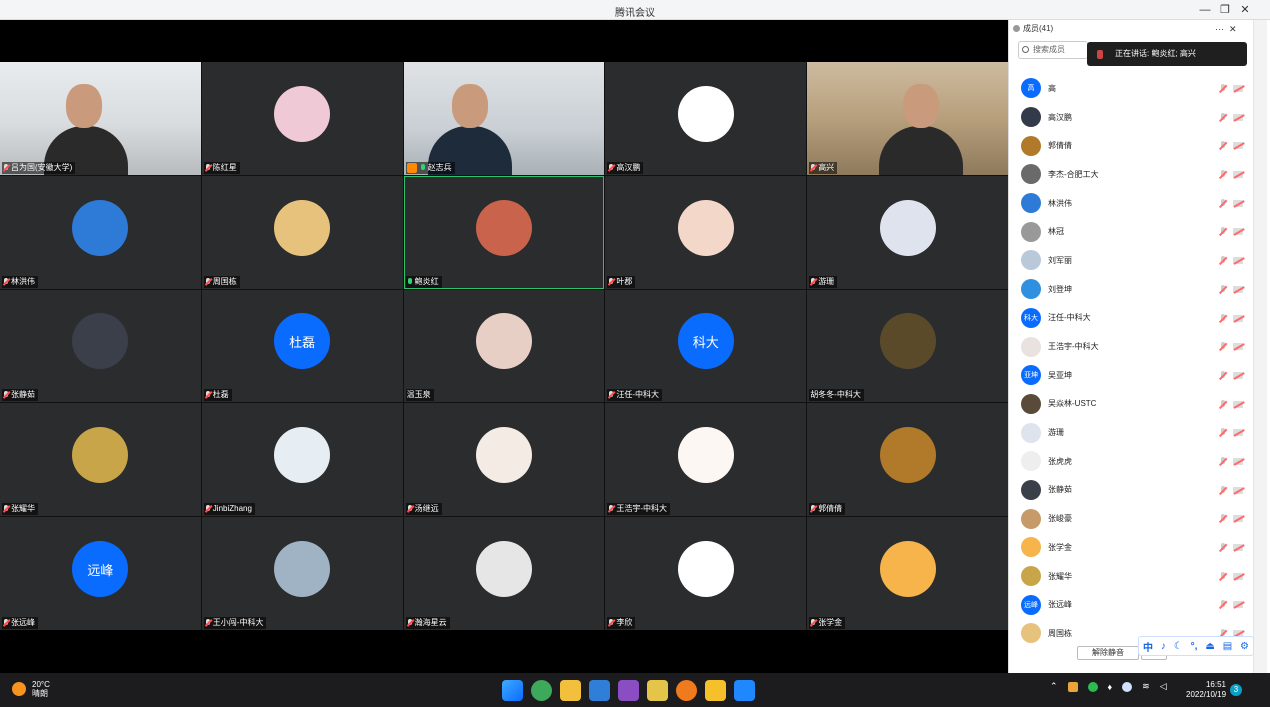 This screenshot has width=1270, height=707. What do you see at coordinates (1053, 50) in the screenshot?
I see `member-search-input: 搜索成员` at bounding box center [1053, 50].